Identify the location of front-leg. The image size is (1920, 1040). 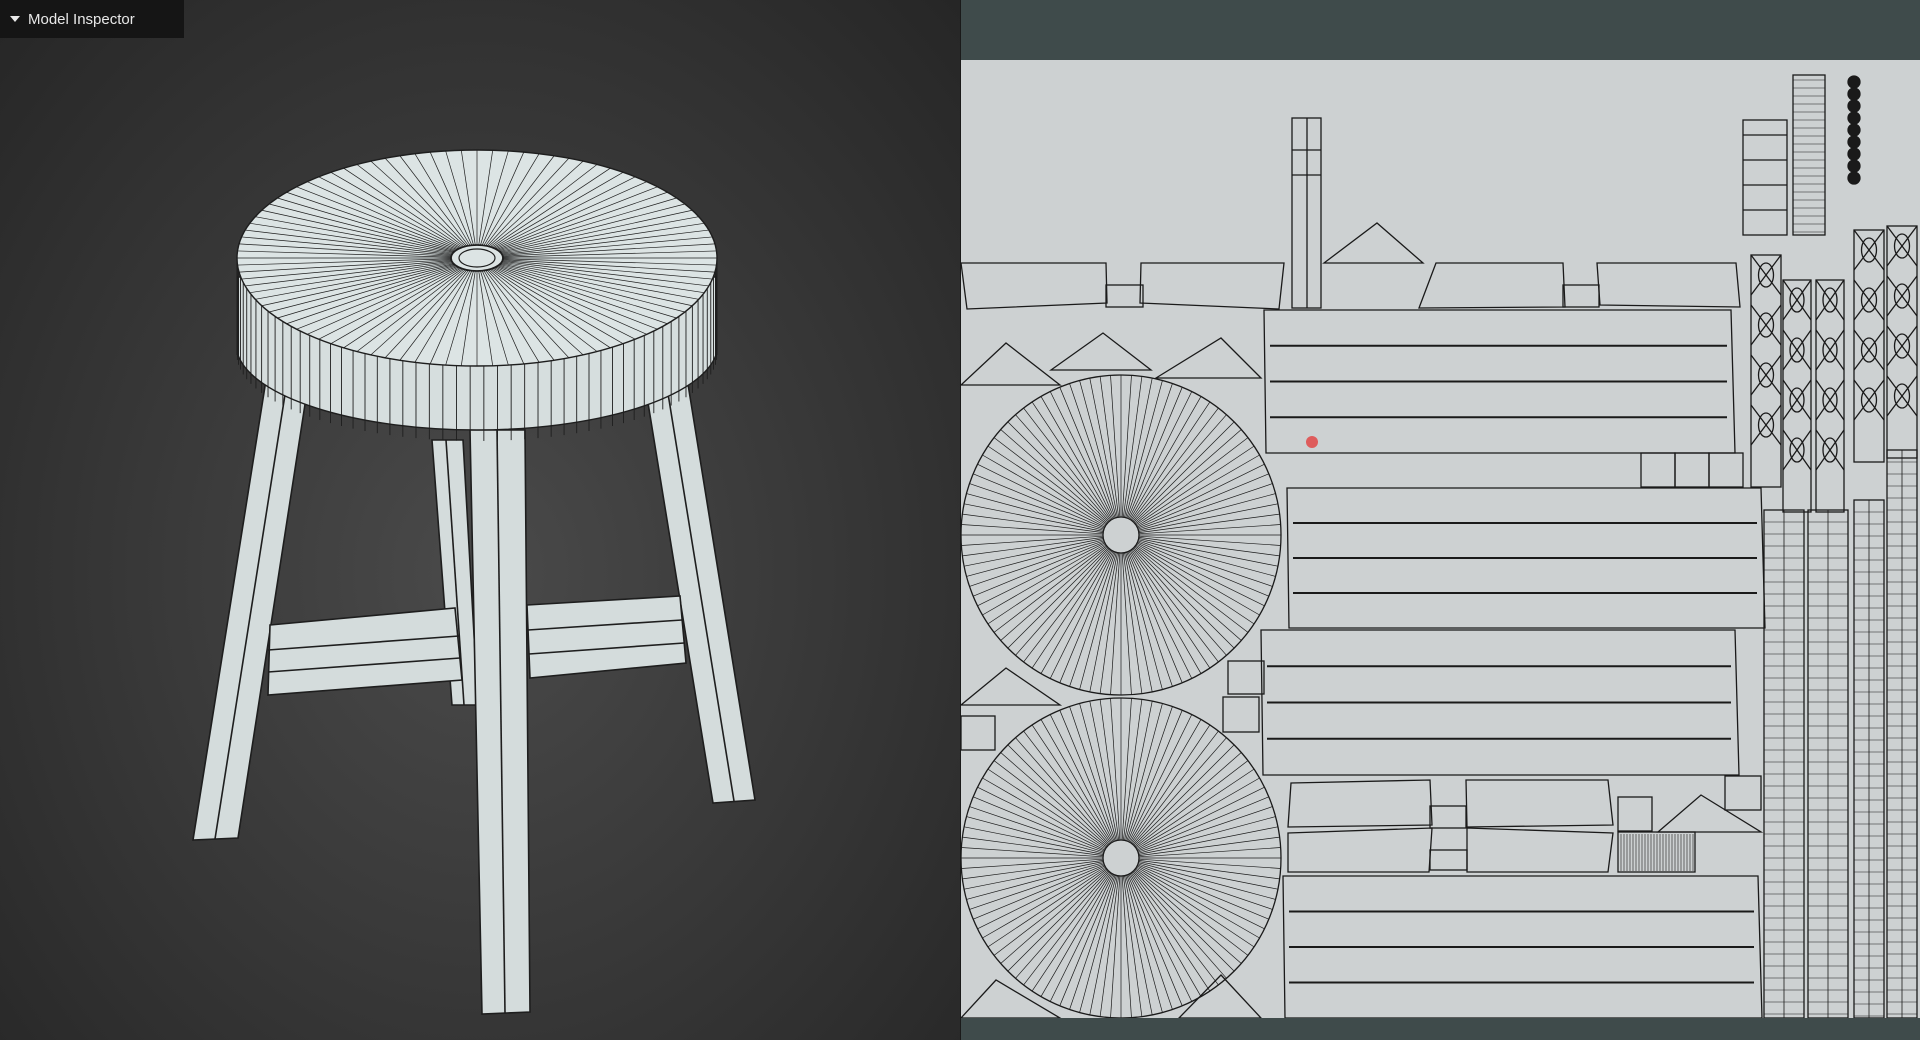
(500, 722).